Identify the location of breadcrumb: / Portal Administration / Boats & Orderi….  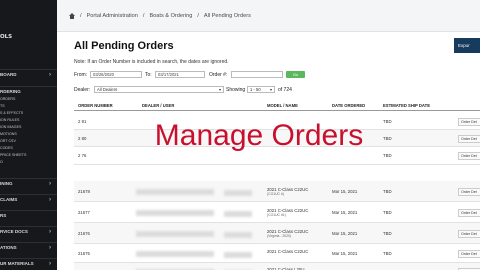
(268, 16).